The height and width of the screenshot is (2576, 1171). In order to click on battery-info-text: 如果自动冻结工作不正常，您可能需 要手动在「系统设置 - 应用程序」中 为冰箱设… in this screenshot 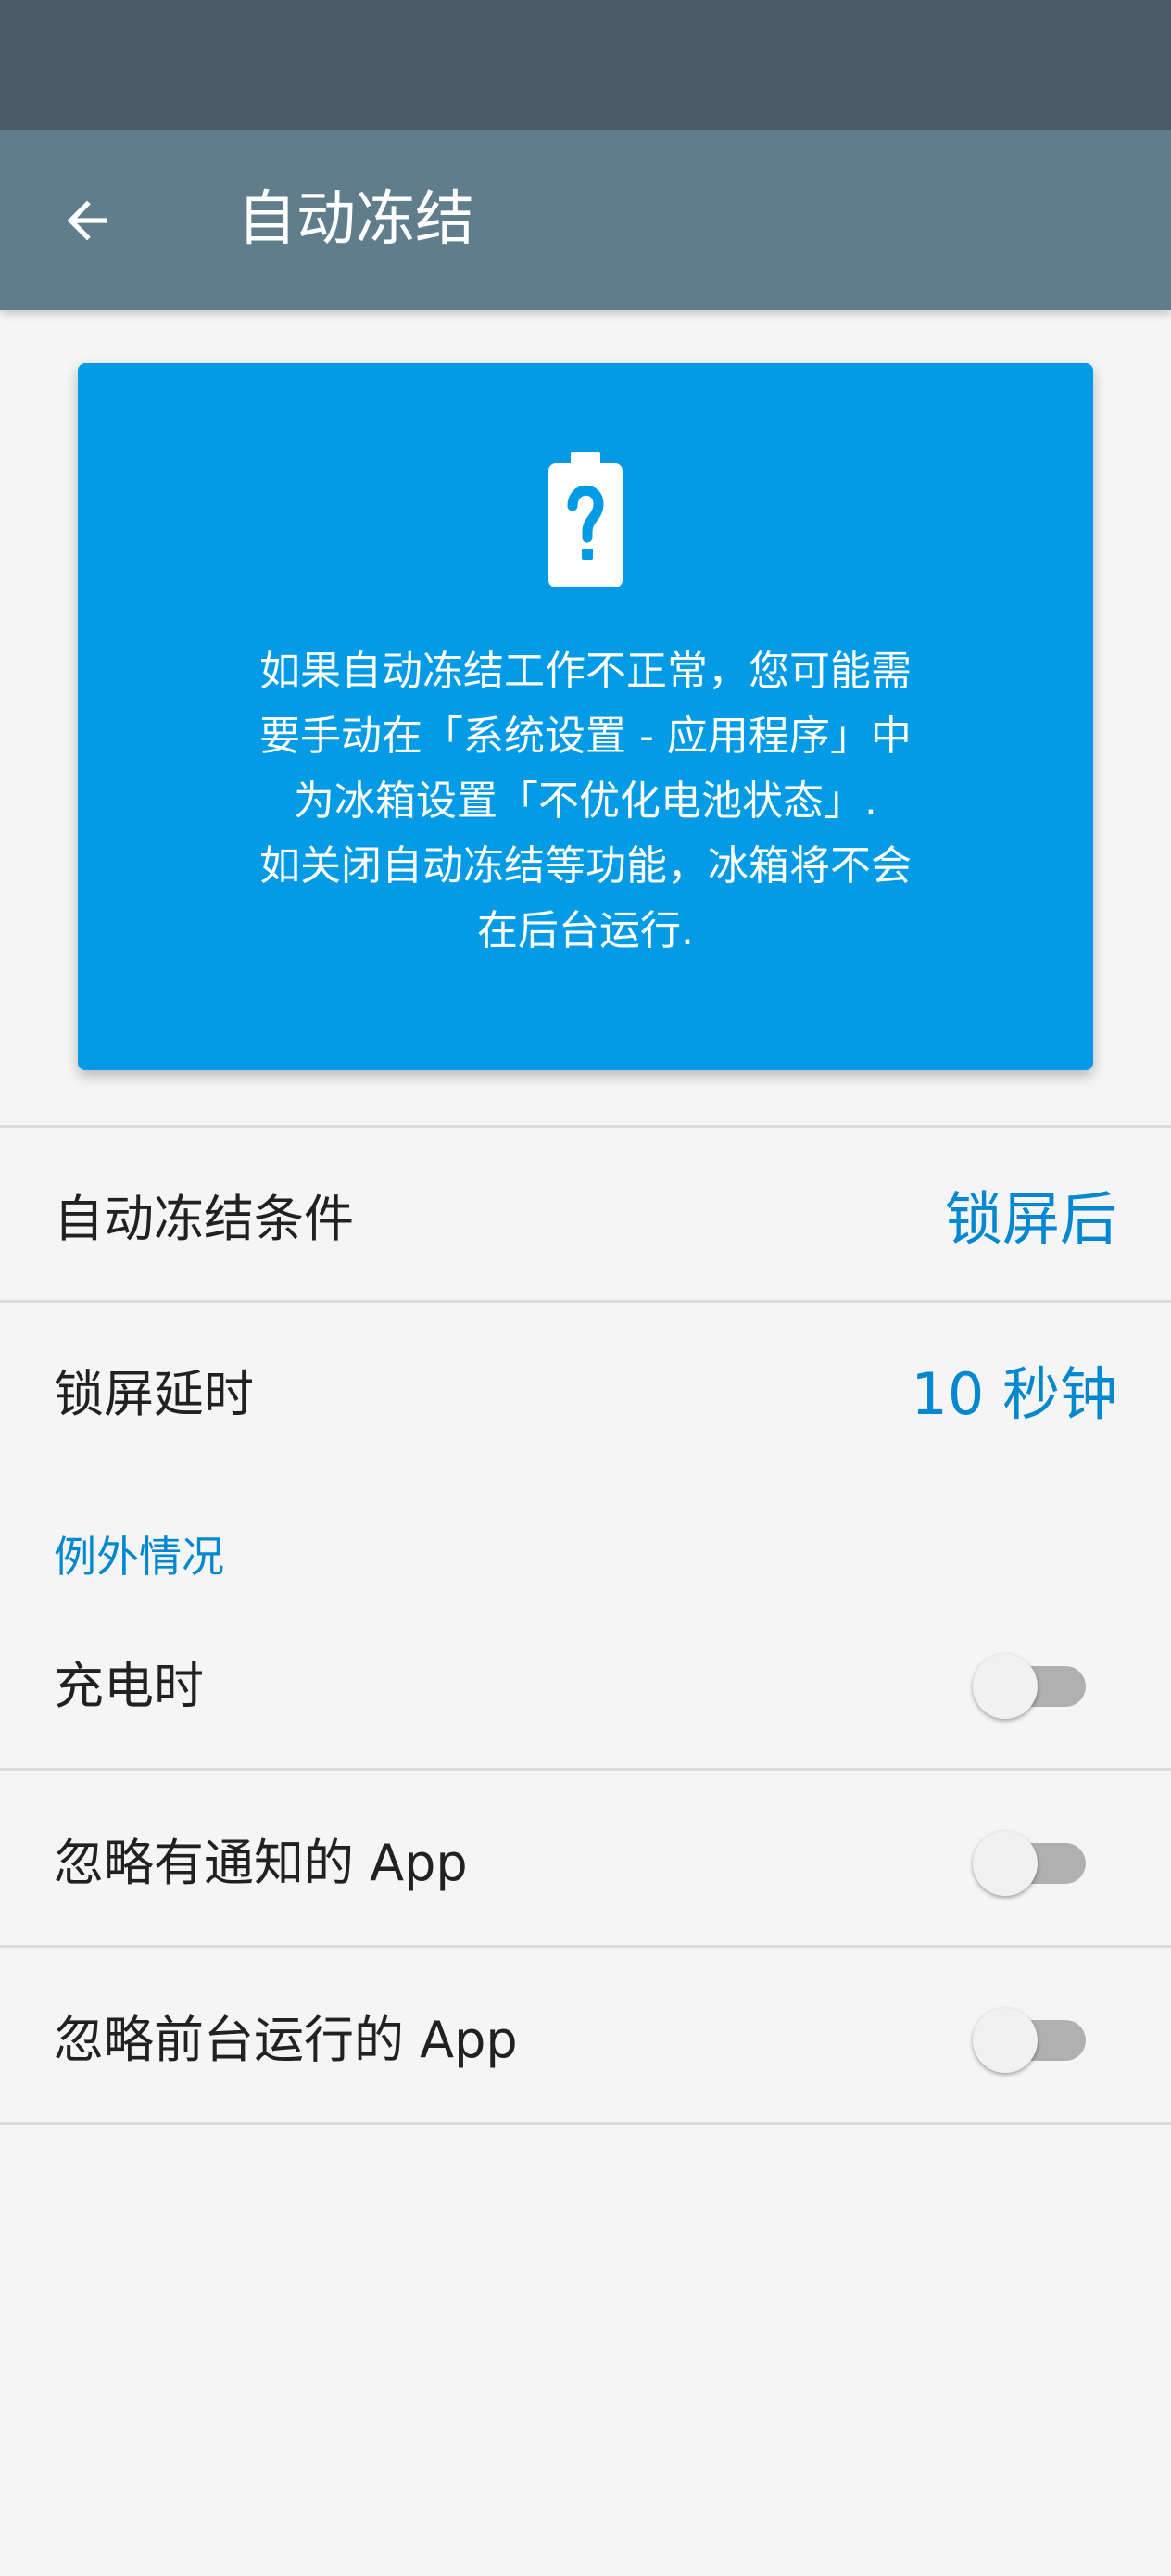, I will do `click(585, 801)`.